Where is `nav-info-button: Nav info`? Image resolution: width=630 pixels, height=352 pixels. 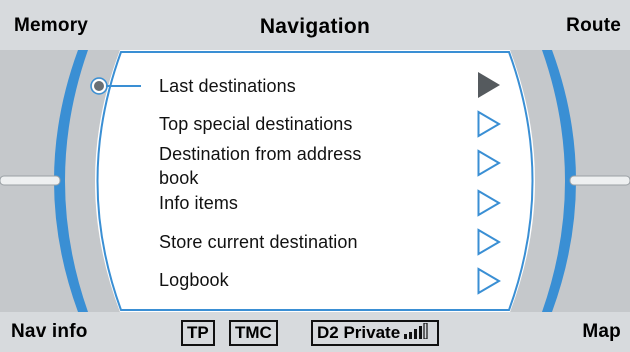
nav-info-button: Nav info is located at coordinates (49, 332).